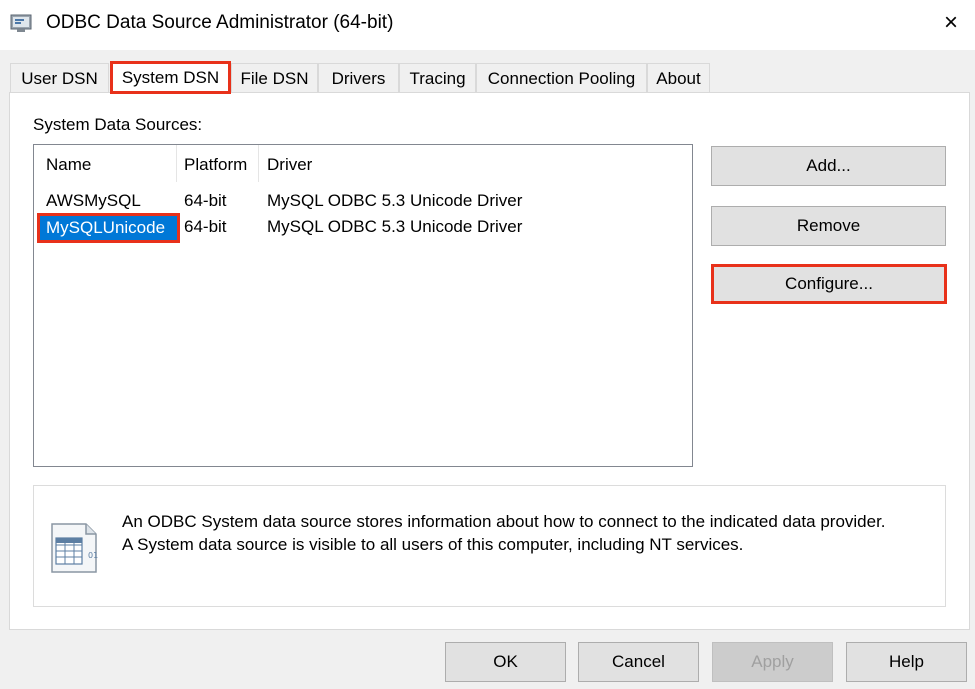  What do you see at coordinates (93, 555) in the screenshot?
I see `svg-text: 01` at bounding box center [93, 555].